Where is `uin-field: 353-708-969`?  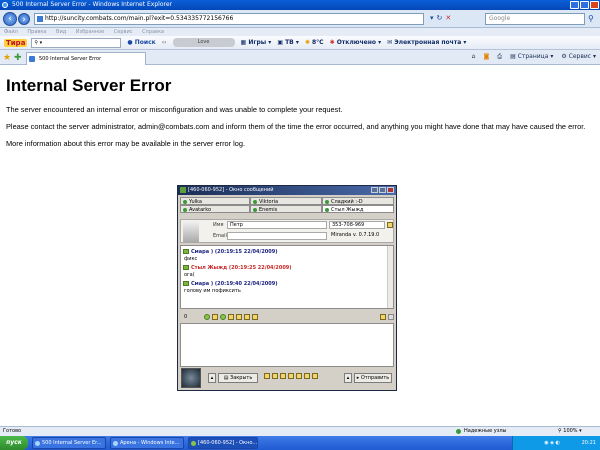
uin-field: 353-708-969 is located at coordinates (357, 225).